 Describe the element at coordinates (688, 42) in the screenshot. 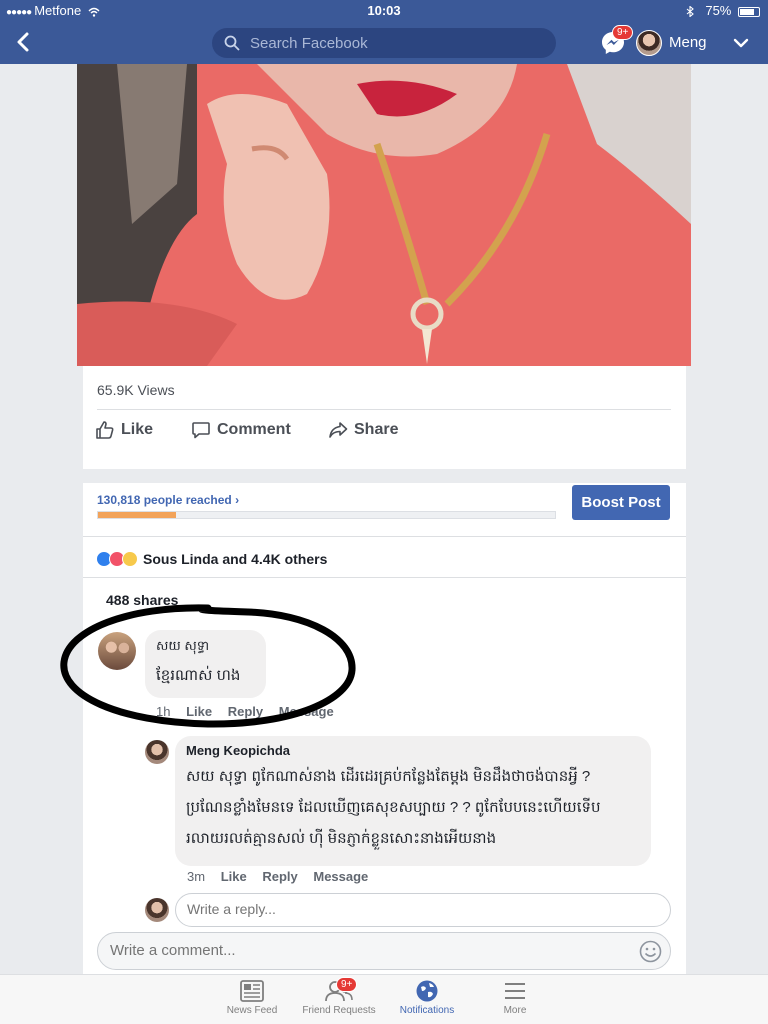

I see `user-name: Meng` at that location.